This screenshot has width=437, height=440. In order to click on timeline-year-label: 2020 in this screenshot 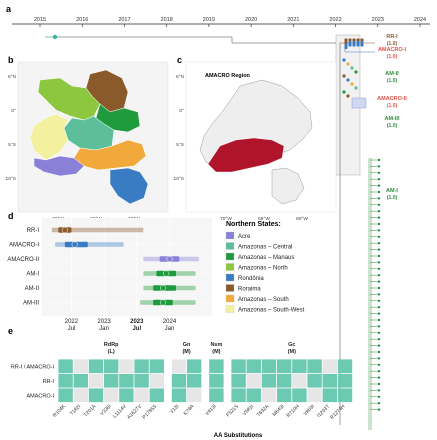, I will do `click(251, 20)`.